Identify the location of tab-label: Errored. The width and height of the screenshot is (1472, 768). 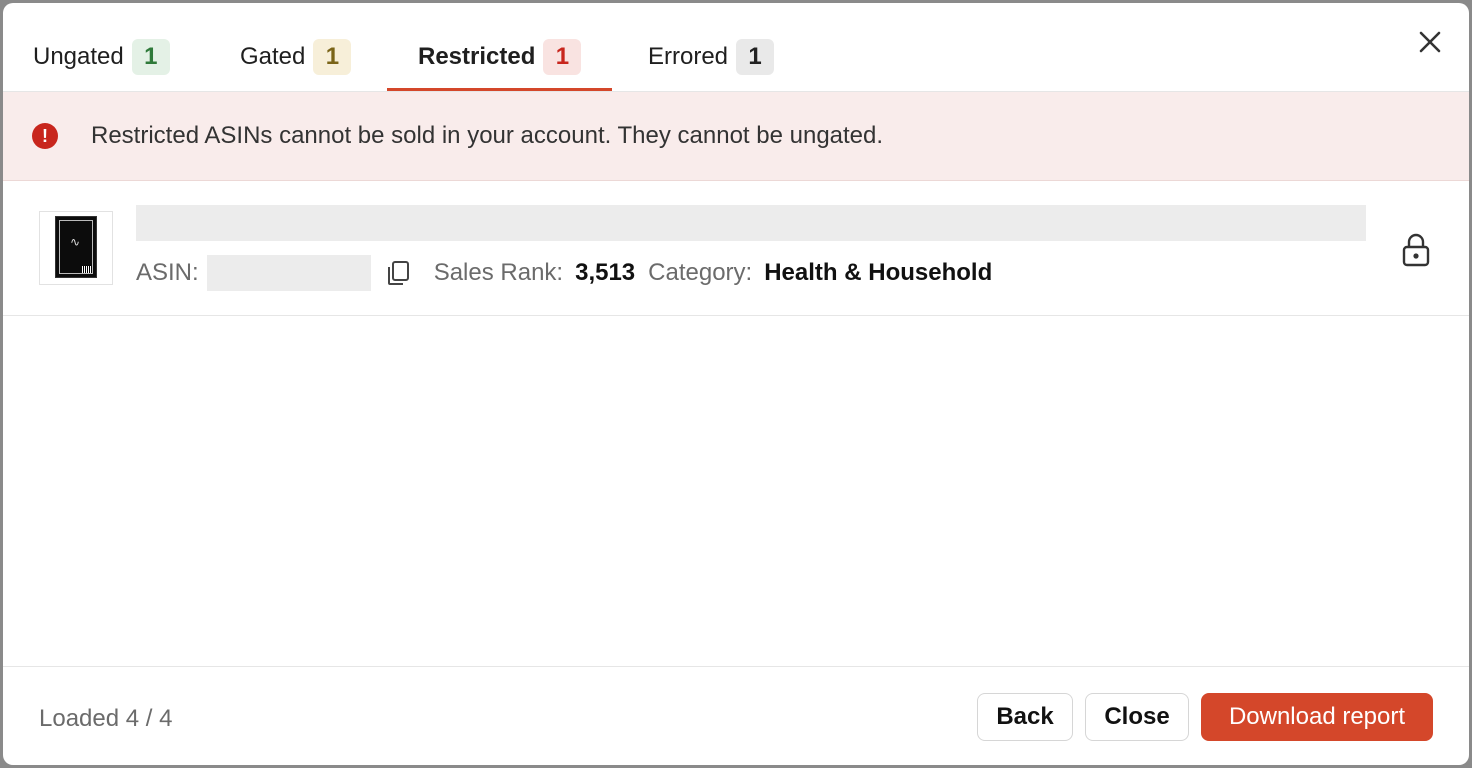
(688, 56).